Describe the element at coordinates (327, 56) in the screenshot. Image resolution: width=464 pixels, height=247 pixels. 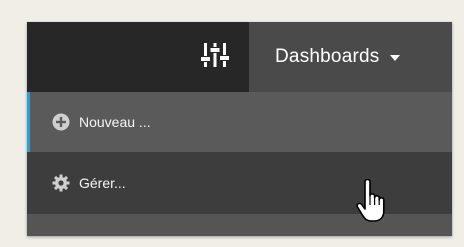
I see `dashboards-label: Dashboards` at that location.